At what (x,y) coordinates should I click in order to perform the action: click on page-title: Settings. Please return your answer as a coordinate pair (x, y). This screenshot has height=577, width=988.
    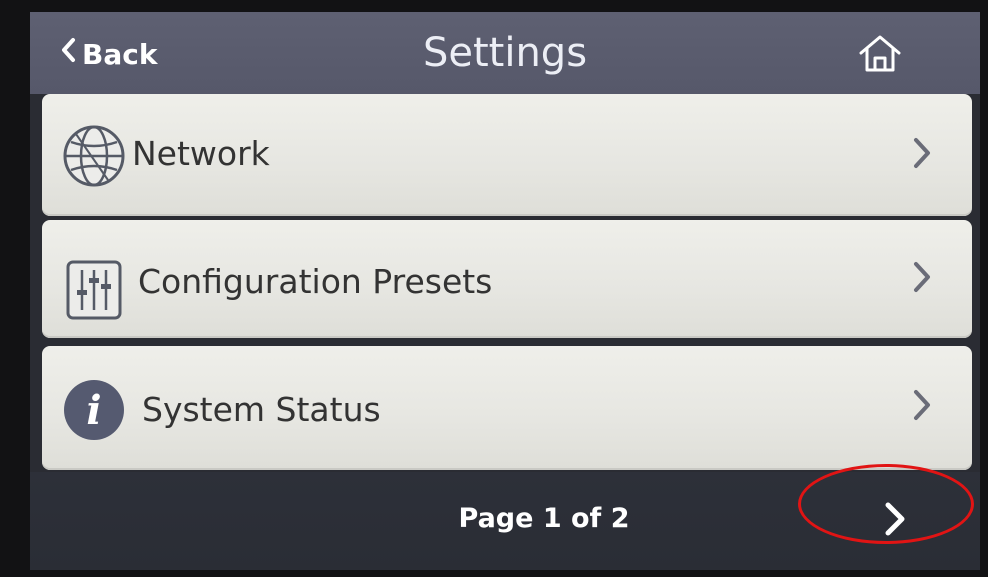
    Looking at the image, I should click on (505, 53).